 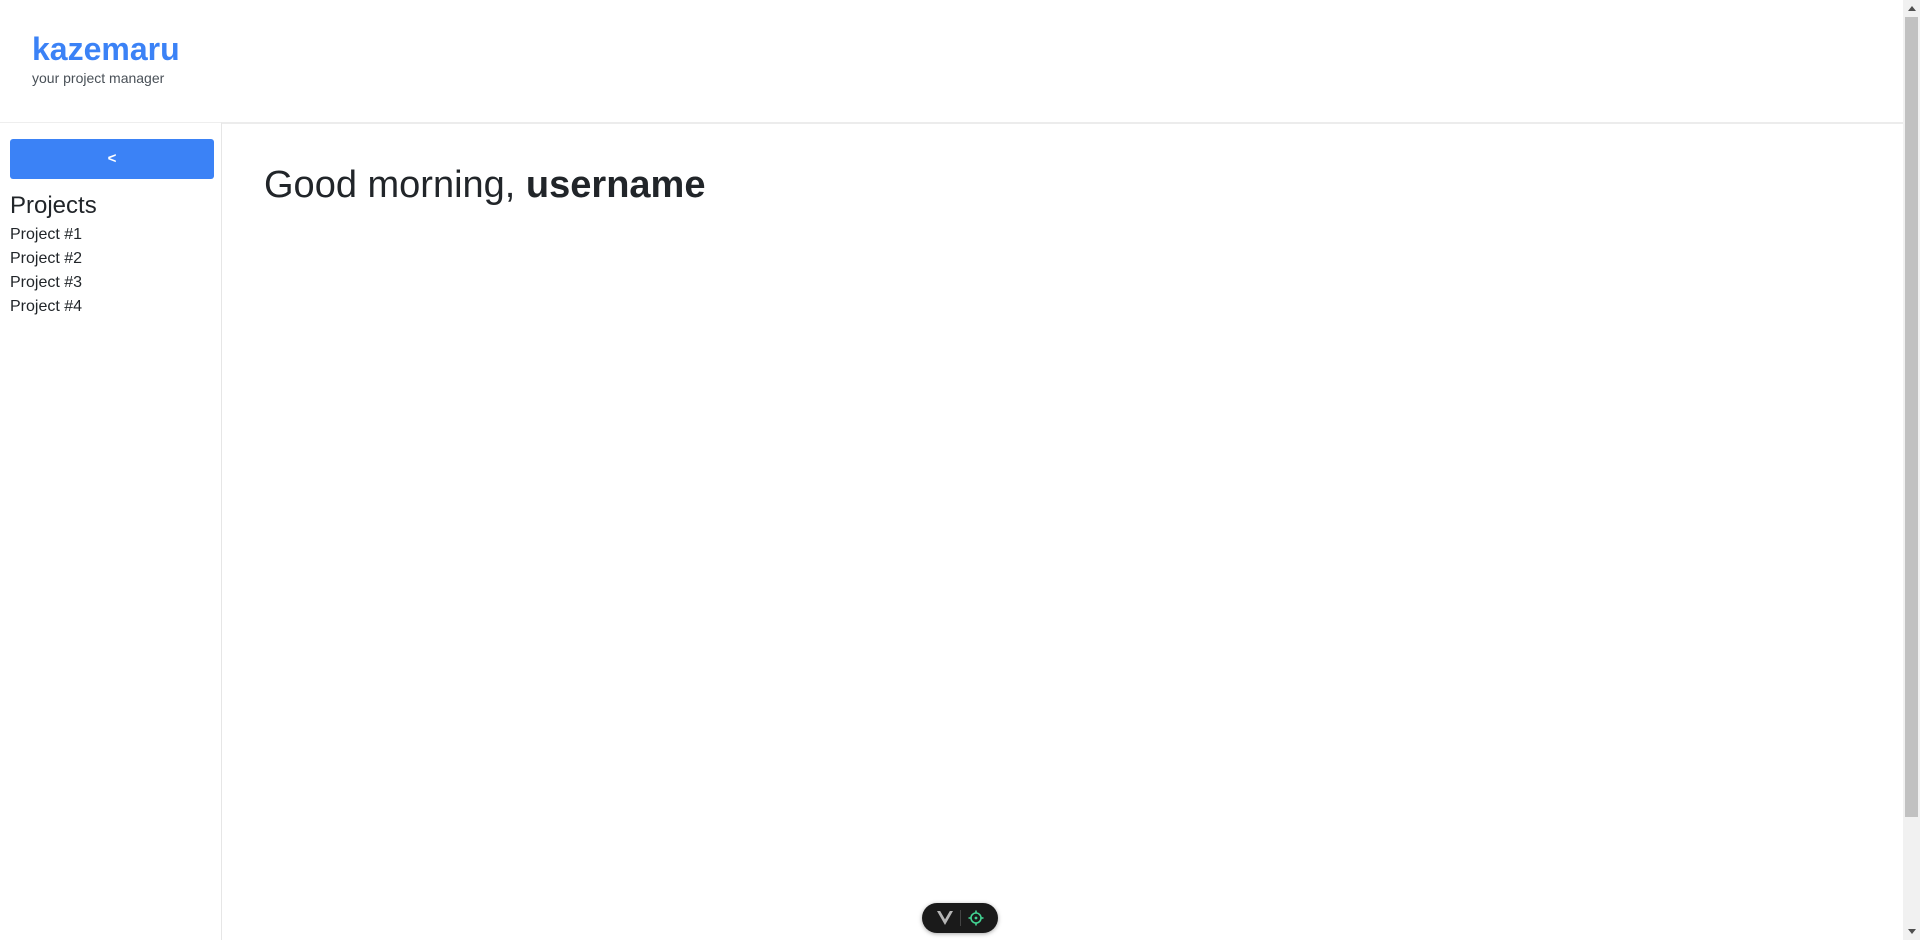 I want to click on page-scrollbar, so click(x=1911, y=470).